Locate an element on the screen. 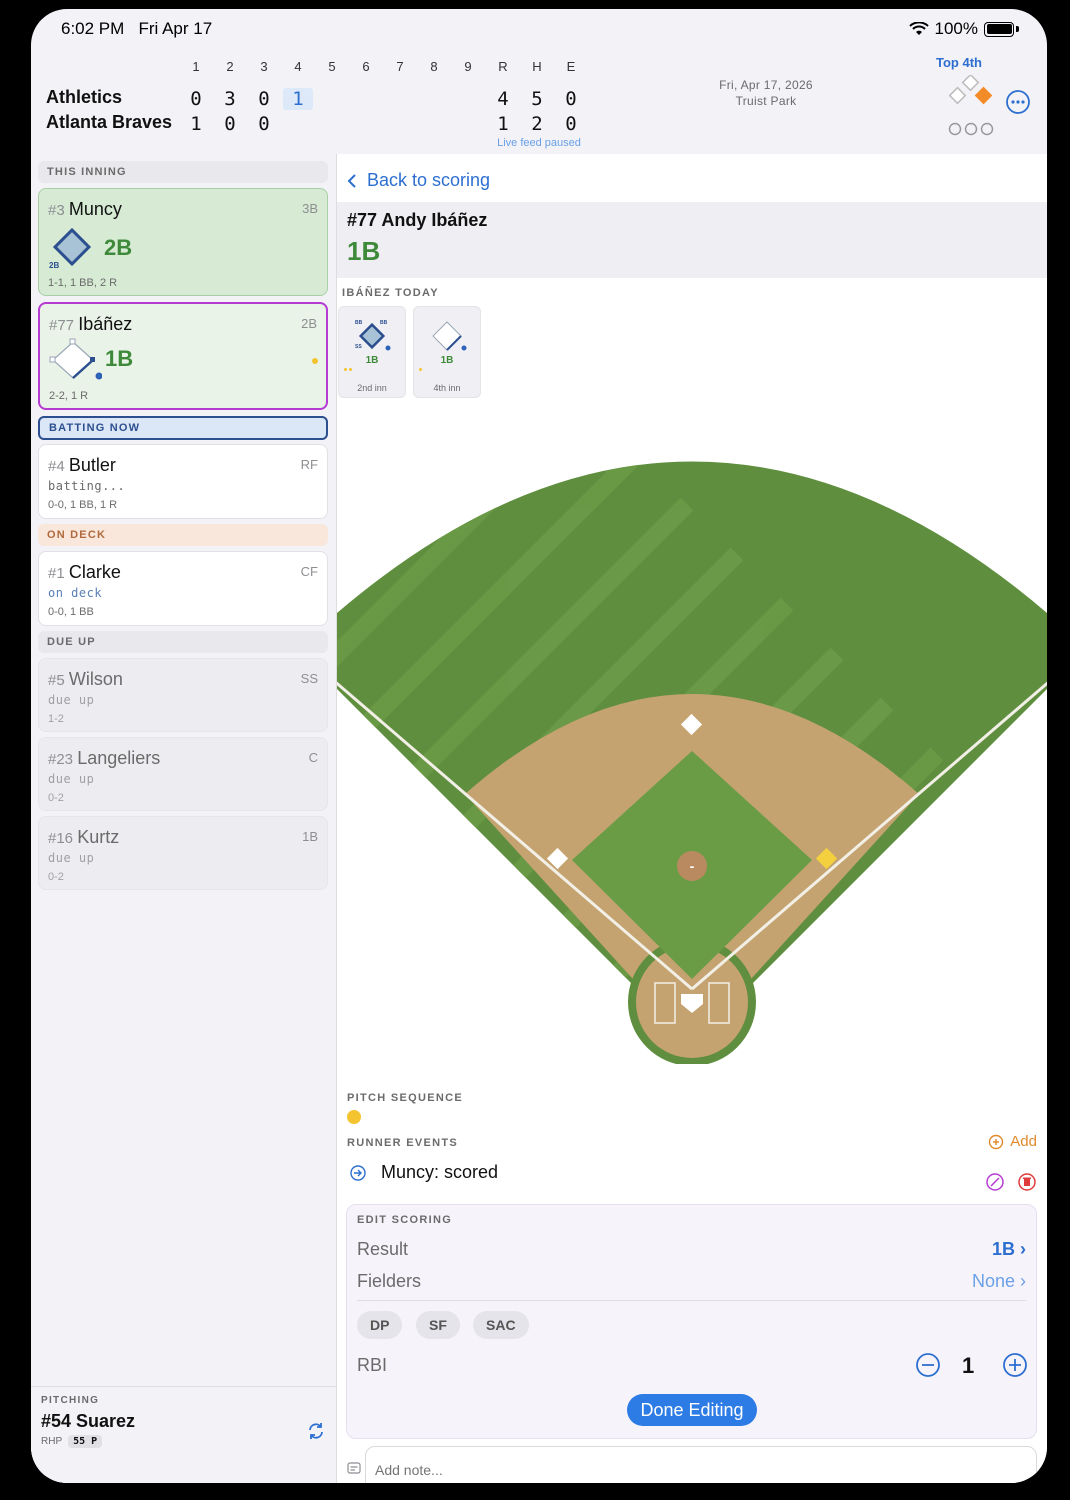 The image size is (1070, 1500). lineup-card-butler: #4 Butler RF batting... 0-0, 1 BB, 1 R is located at coordinates (183, 481).